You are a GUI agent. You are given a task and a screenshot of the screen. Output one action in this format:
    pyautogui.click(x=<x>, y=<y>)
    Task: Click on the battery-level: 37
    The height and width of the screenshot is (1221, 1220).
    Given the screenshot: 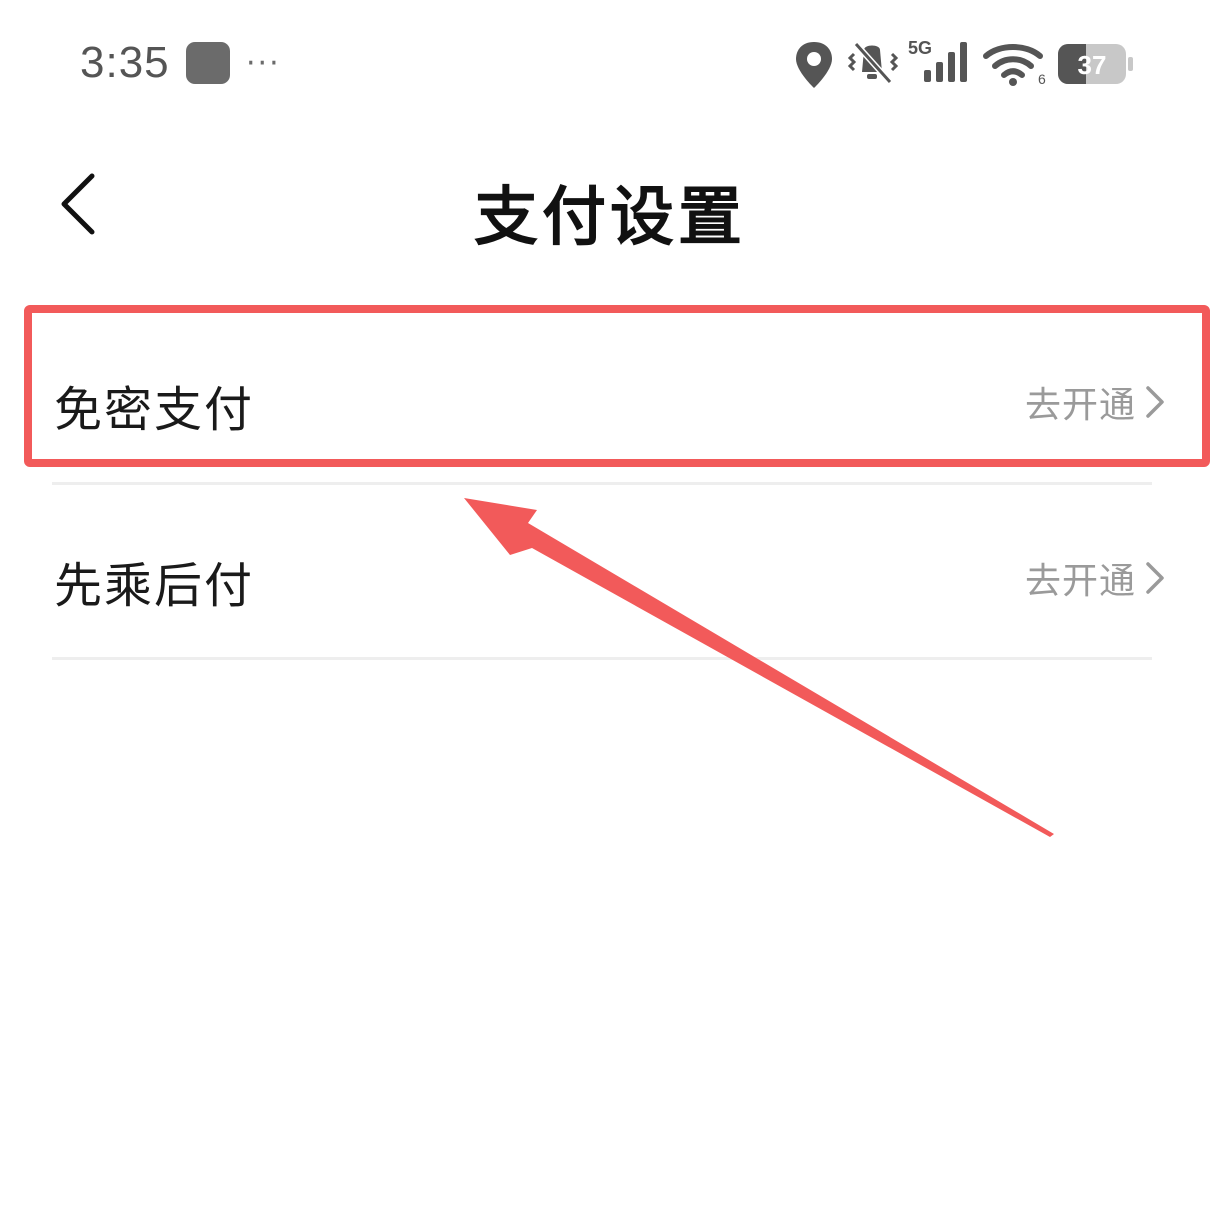 What is the action you would take?
    pyautogui.click(x=1092, y=65)
    